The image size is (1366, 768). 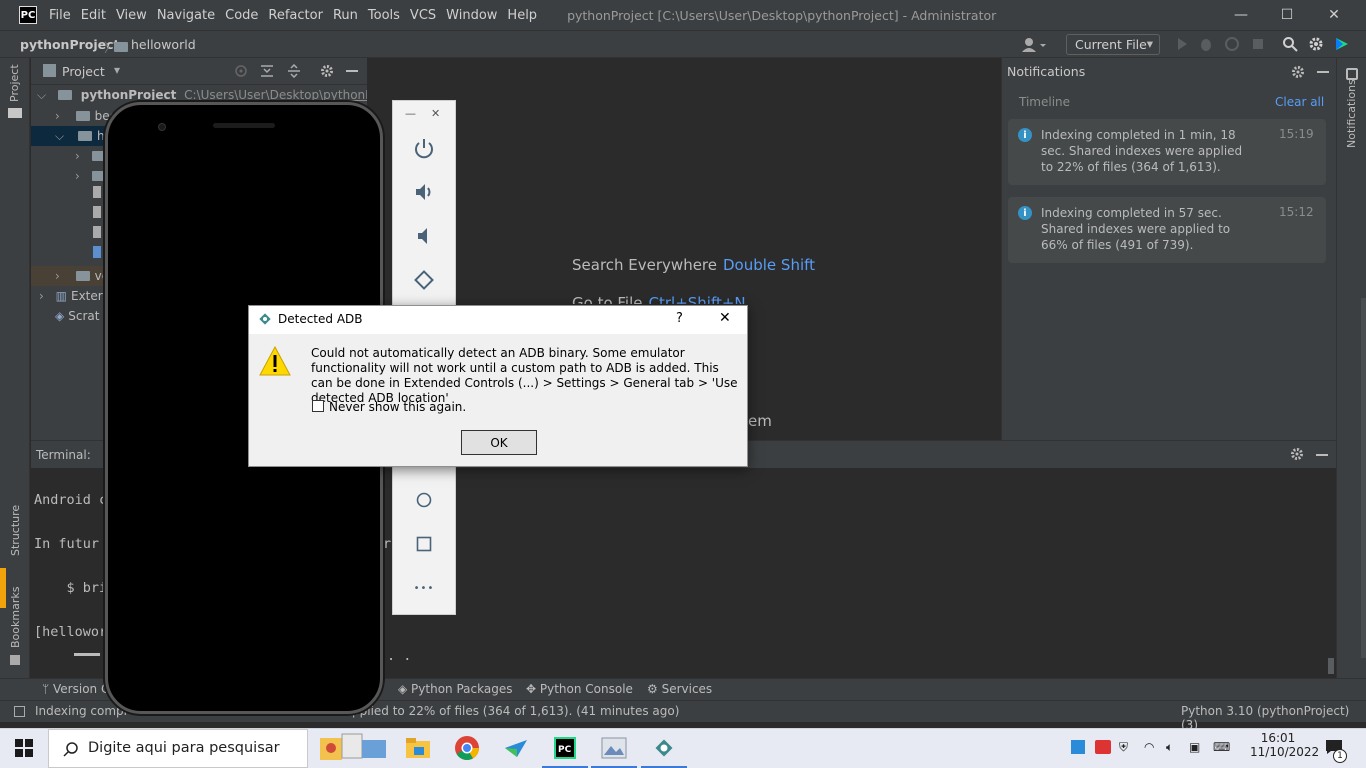 I want to click on status-toggle-icon, so click(x=19, y=711).